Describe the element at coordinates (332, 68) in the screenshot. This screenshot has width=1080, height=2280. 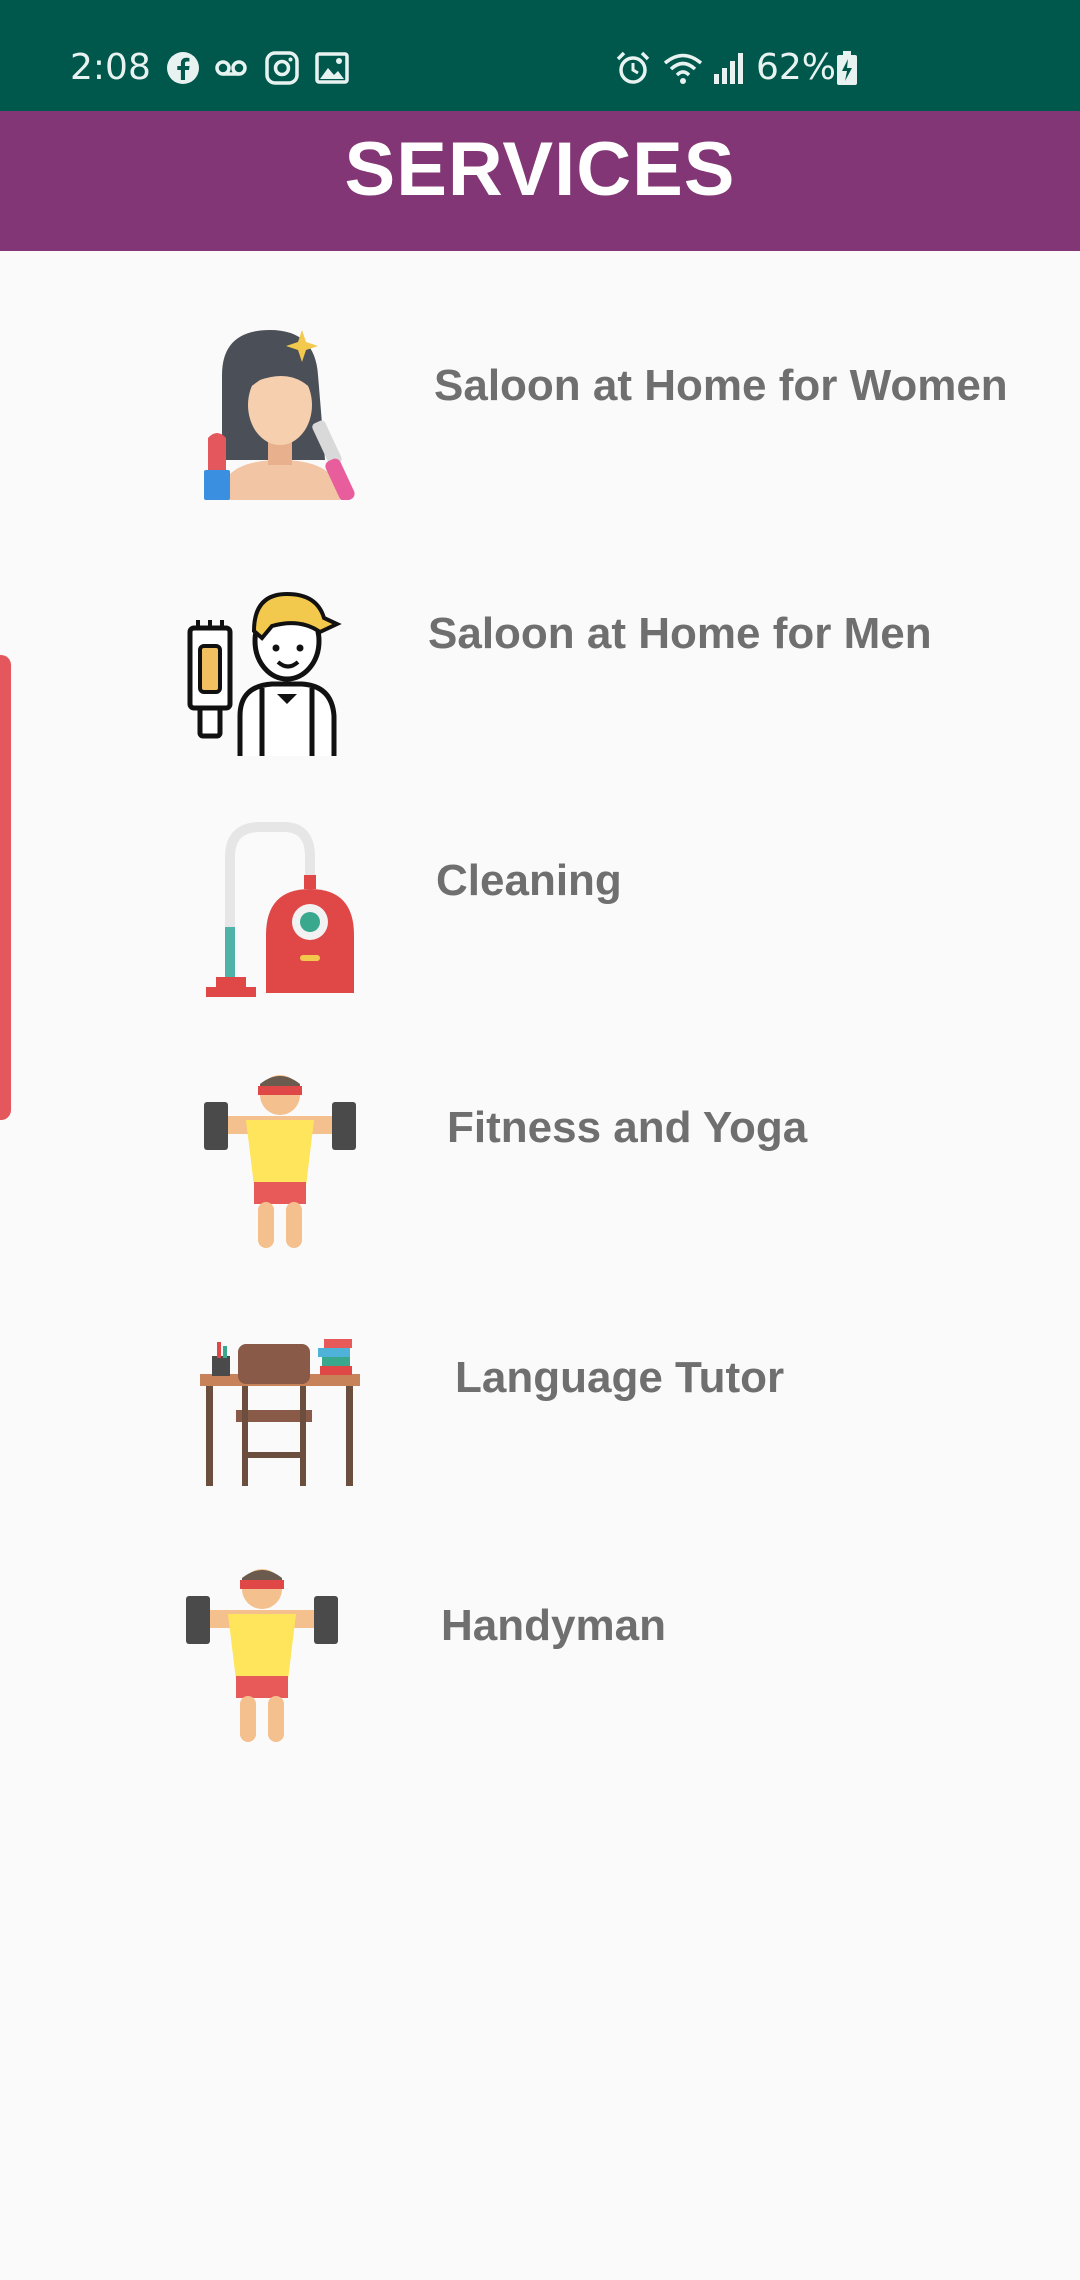
I see `gallery-icon` at that location.